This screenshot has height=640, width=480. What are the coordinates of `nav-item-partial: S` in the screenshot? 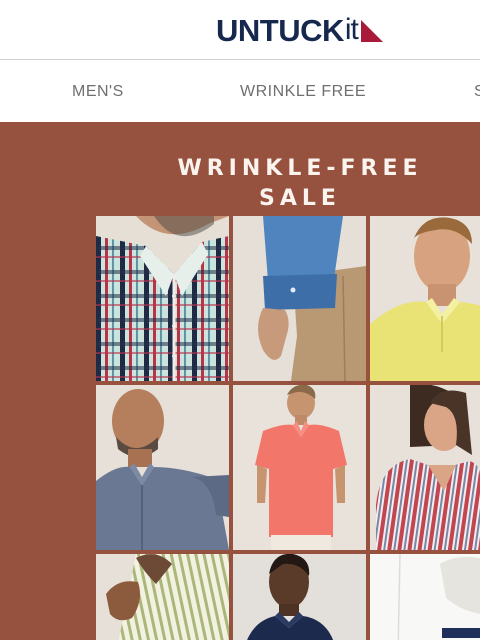 It's located at (477, 91).